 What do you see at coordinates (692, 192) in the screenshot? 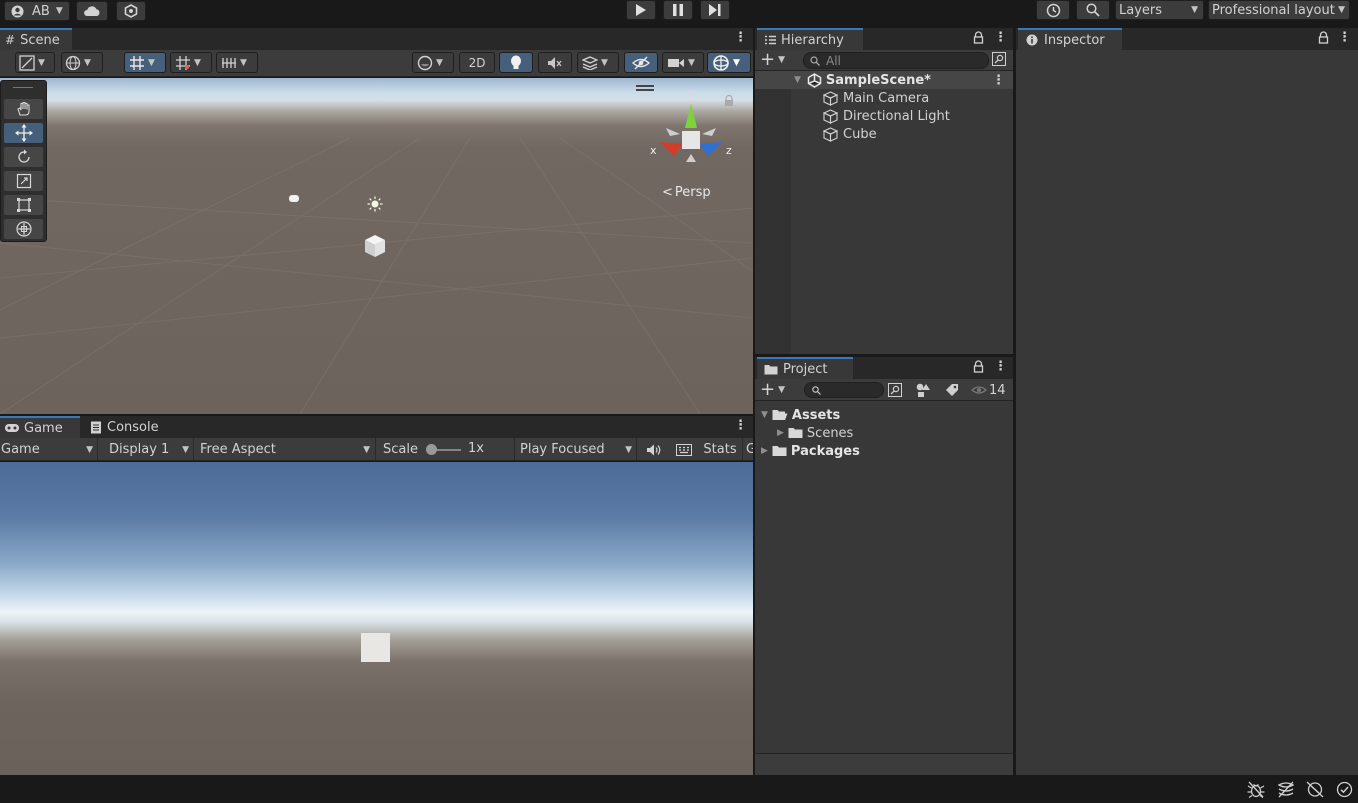
I see `persp-label: Persp` at bounding box center [692, 192].